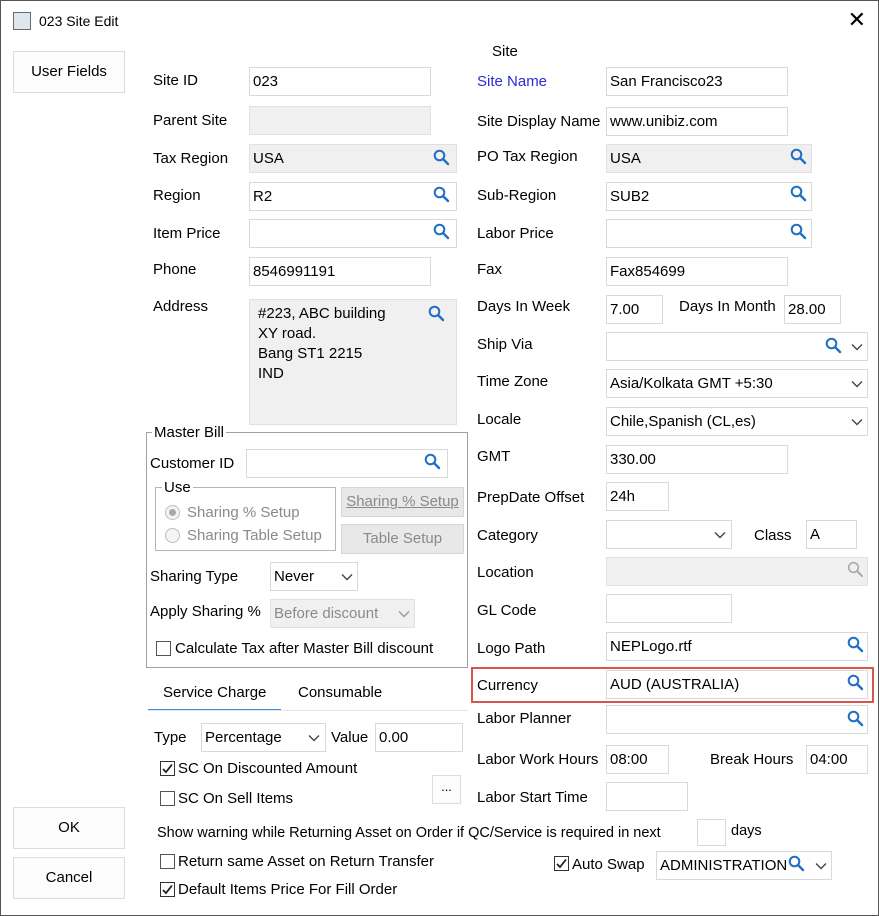 The image size is (879, 916). Describe the element at coordinates (402, 502) in the screenshot. I see `sharing-pct-setup-button: Sharing % Setup` at that location.